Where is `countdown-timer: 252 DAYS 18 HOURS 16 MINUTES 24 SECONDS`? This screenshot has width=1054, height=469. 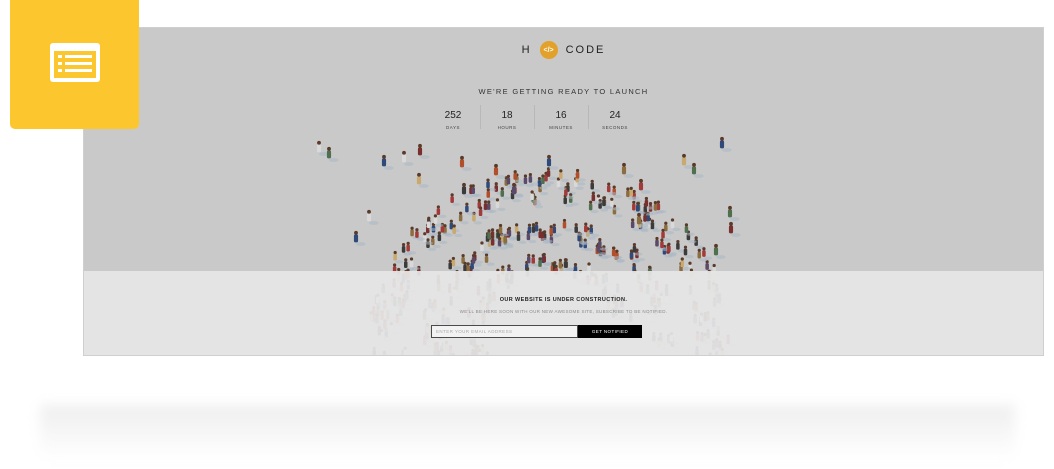
countdown-timer: 252 DAYS 18 HOURS 16 MINUTES 24 SECONDS is located at coordinates (534, 117).